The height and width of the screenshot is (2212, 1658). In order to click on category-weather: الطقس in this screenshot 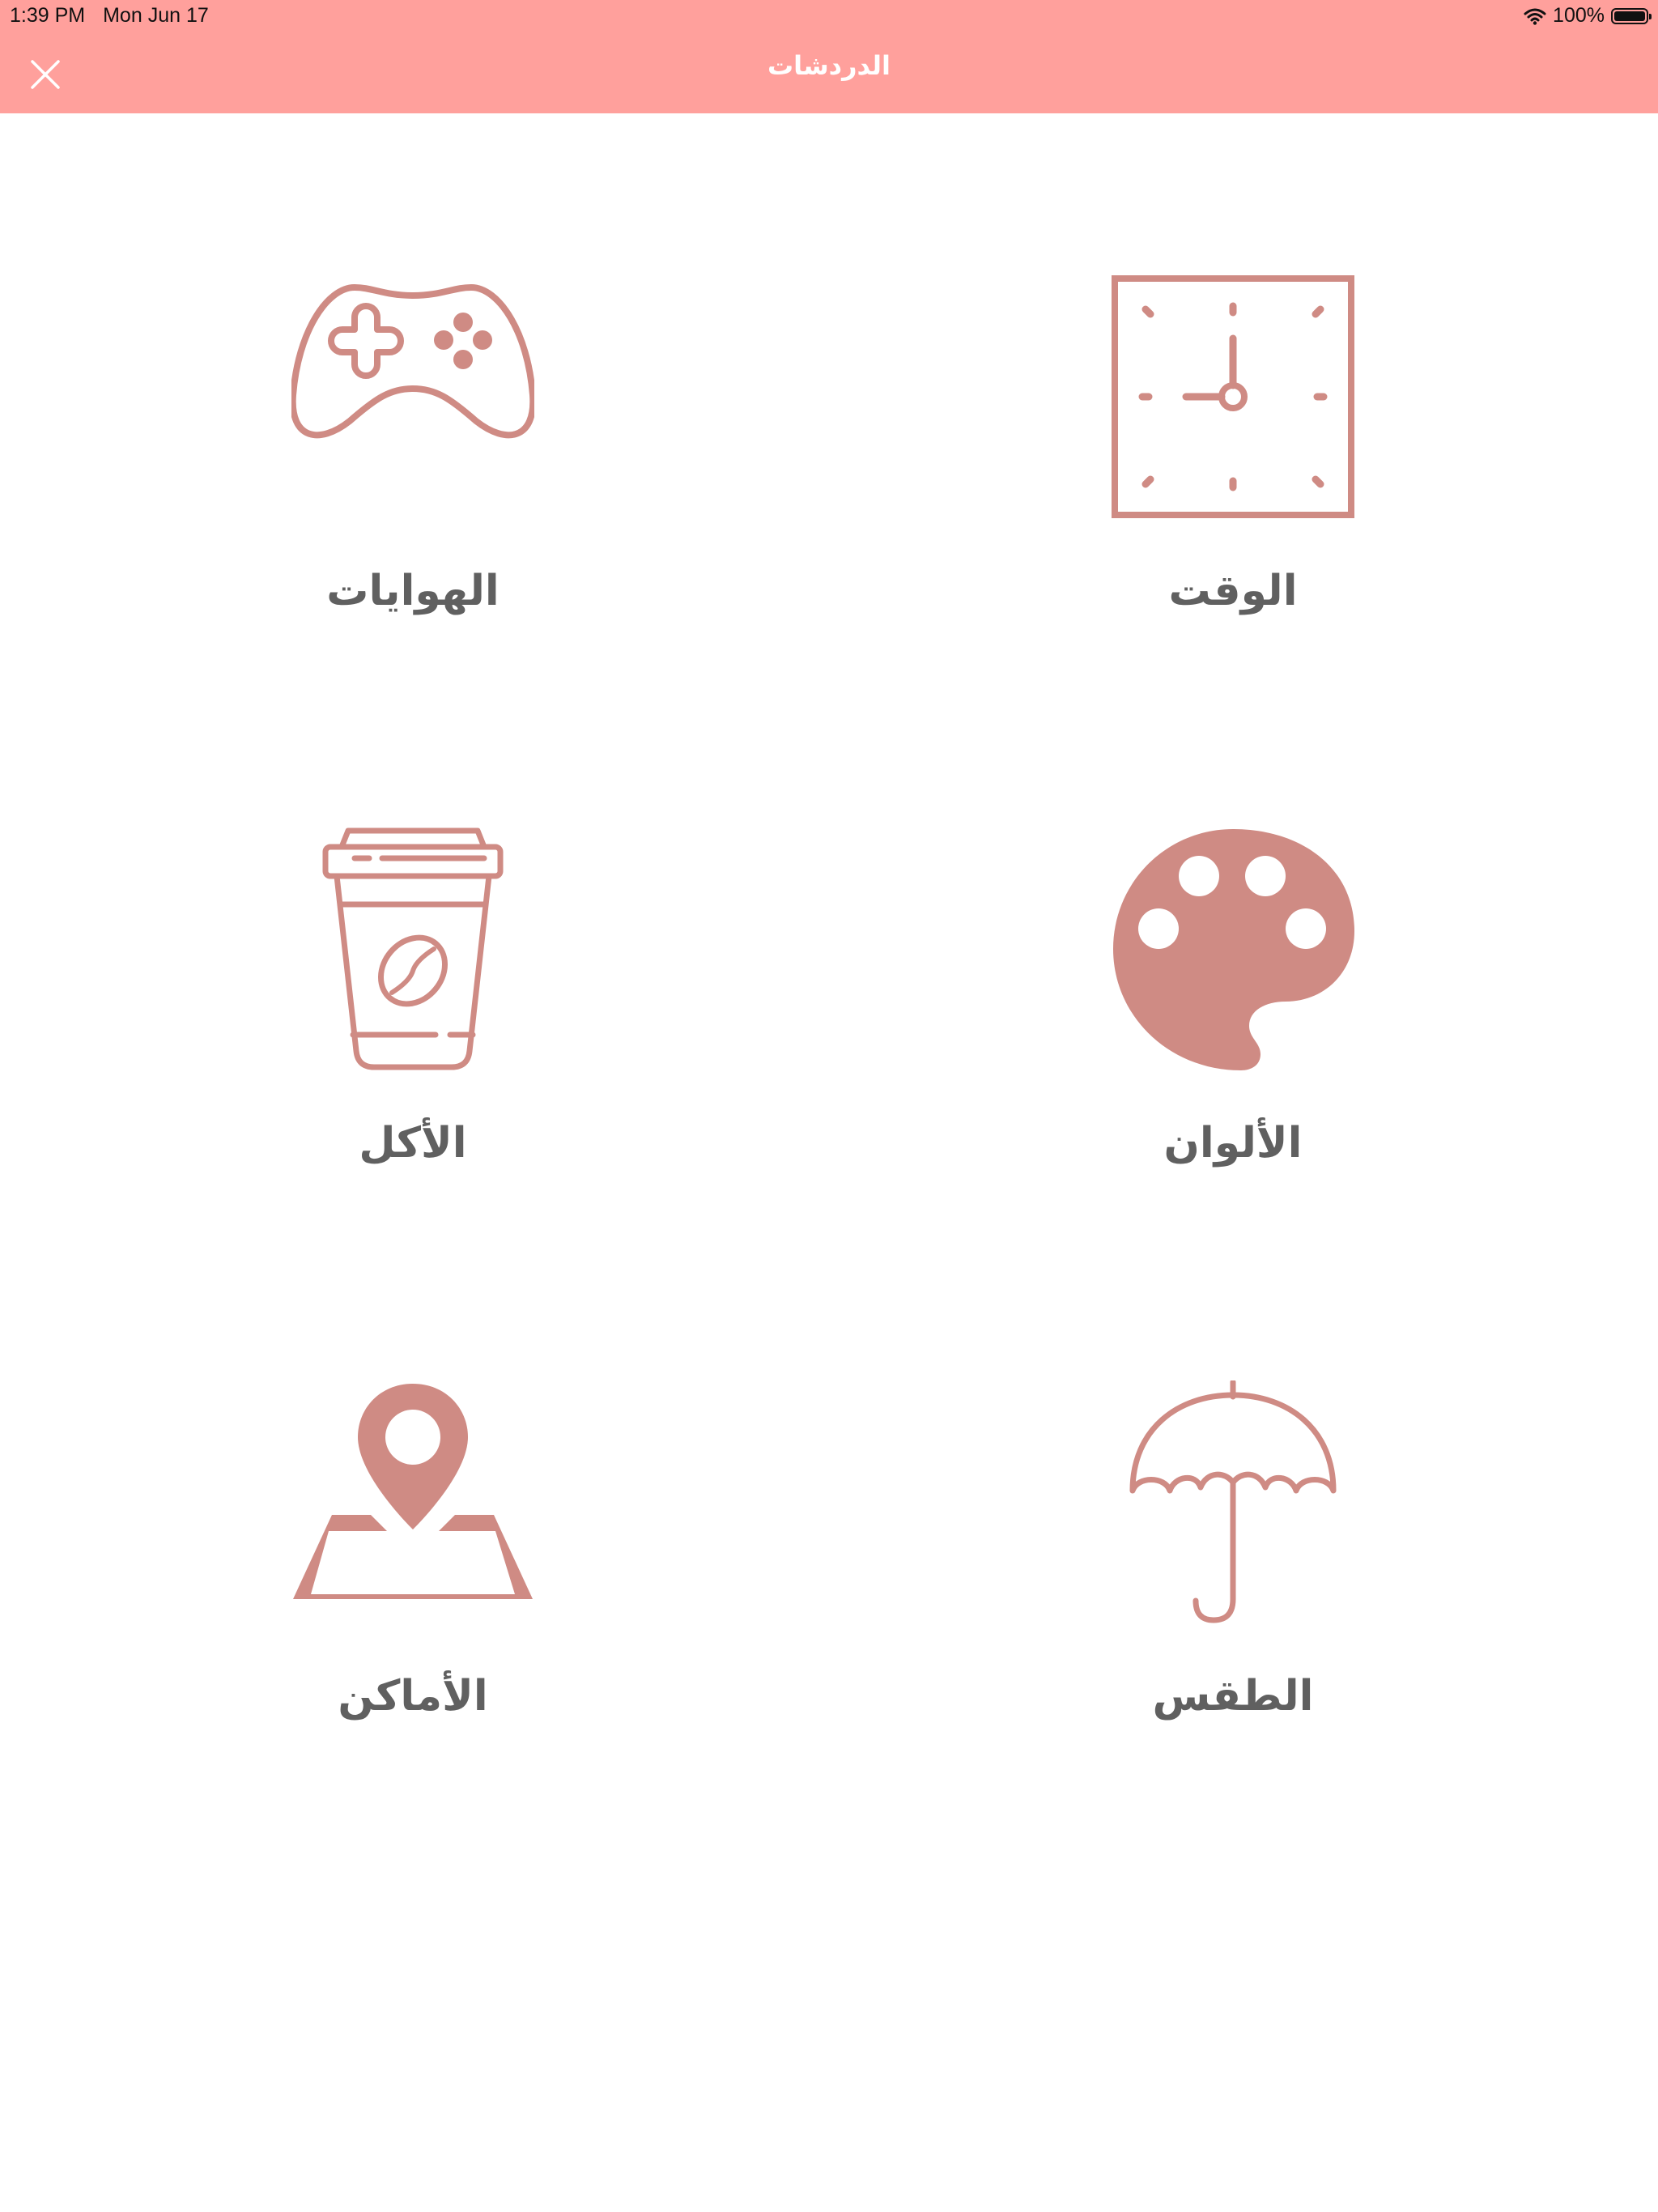, I will do `click(1233, 1591)`.